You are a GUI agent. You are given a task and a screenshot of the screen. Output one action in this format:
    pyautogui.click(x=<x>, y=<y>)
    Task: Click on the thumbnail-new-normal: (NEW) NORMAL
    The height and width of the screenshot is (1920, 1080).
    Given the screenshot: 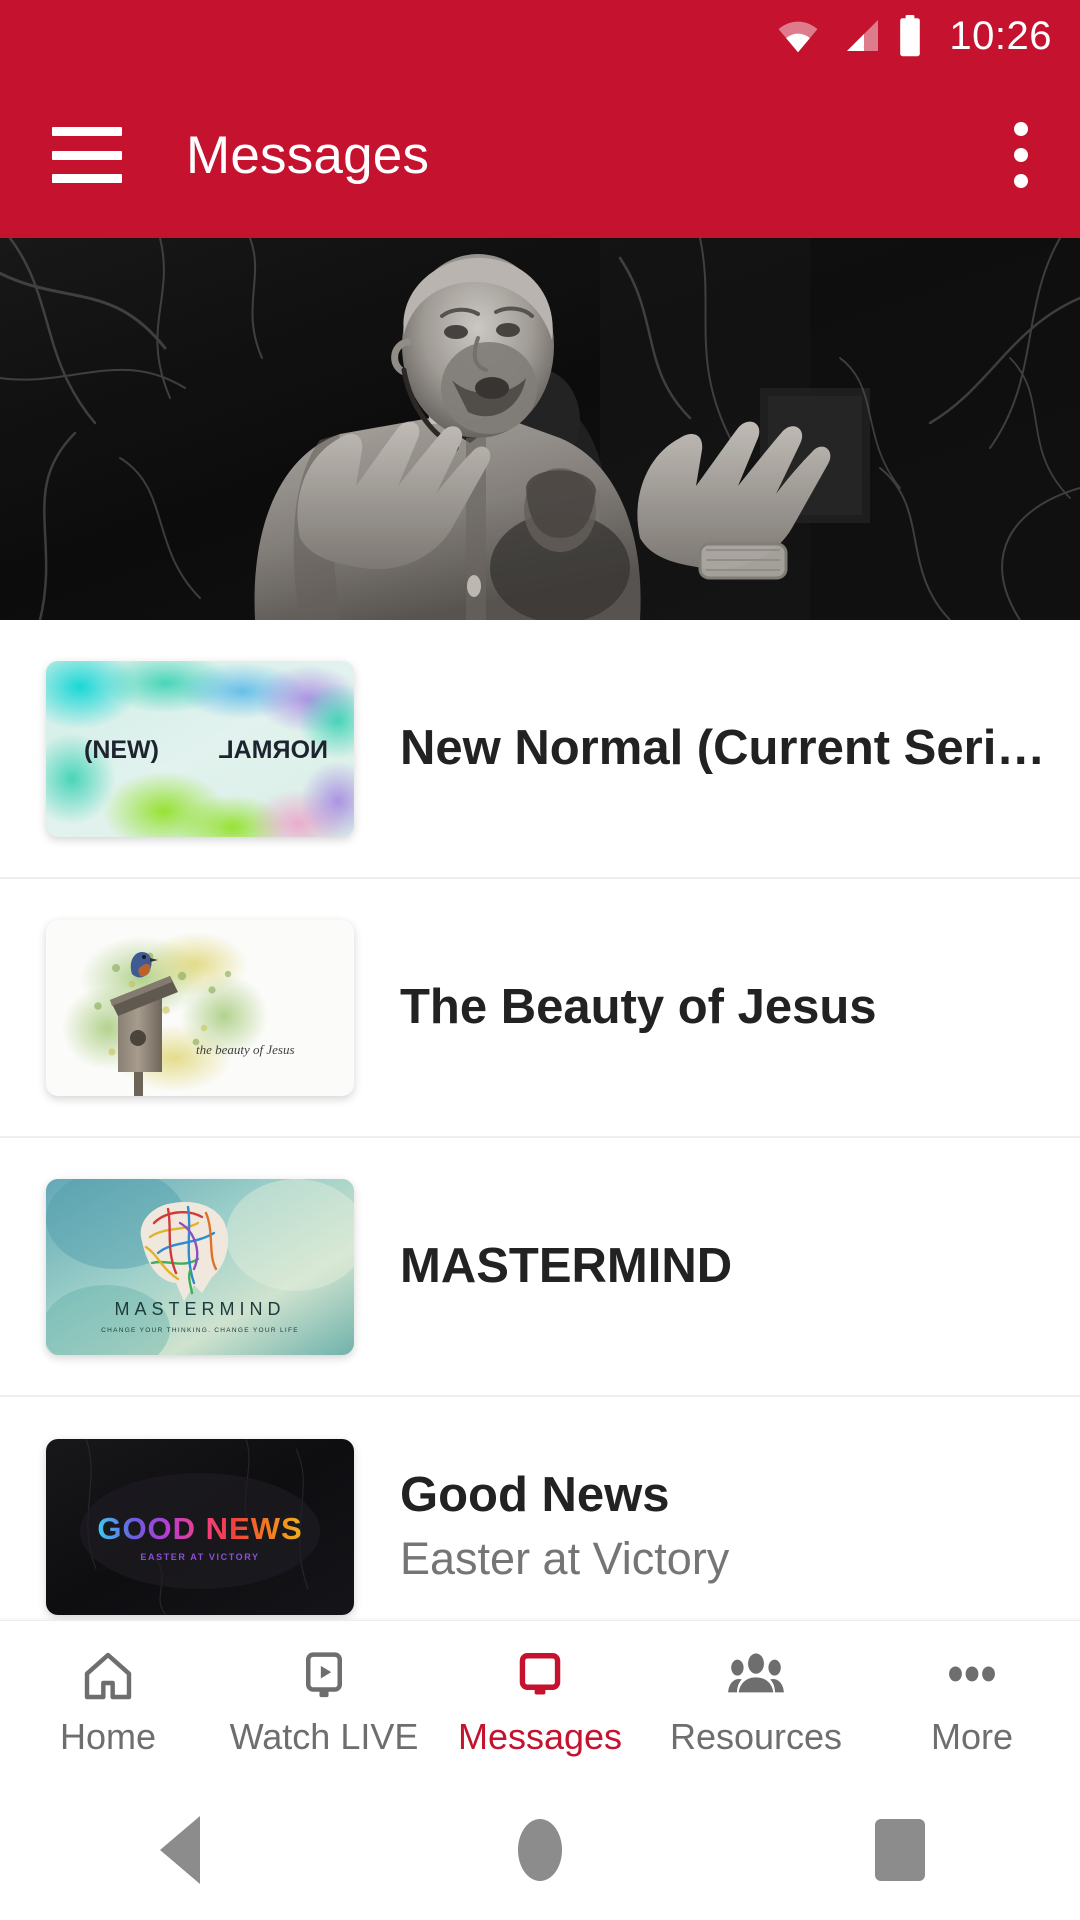 What is the action you would take?
    pyautogui.click(x=200, y=748)
    